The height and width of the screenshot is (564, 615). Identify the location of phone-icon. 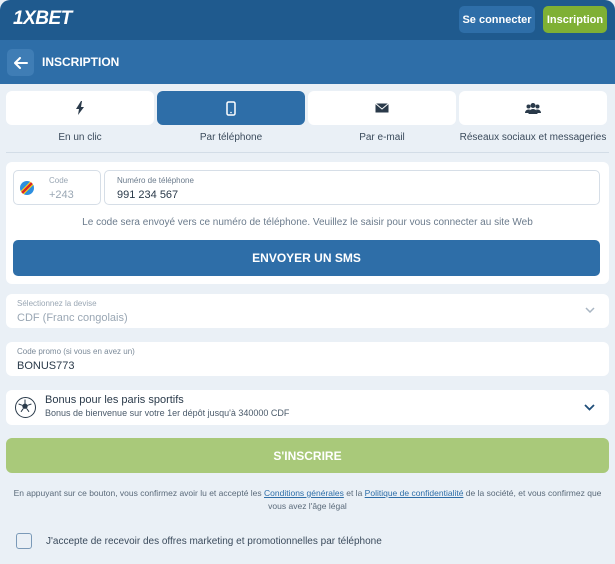
(231, 108).